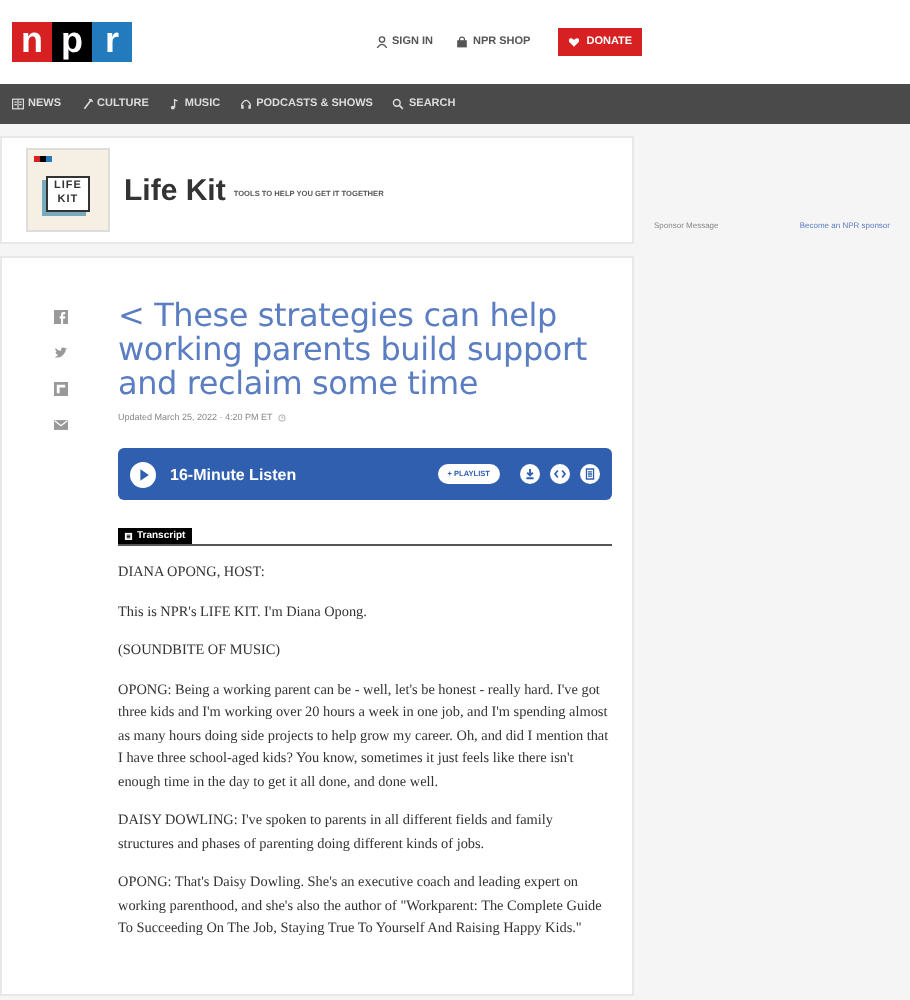  Describe the element at coordinates (560, 474) in the screenshot. I see `code-icon` at that location.